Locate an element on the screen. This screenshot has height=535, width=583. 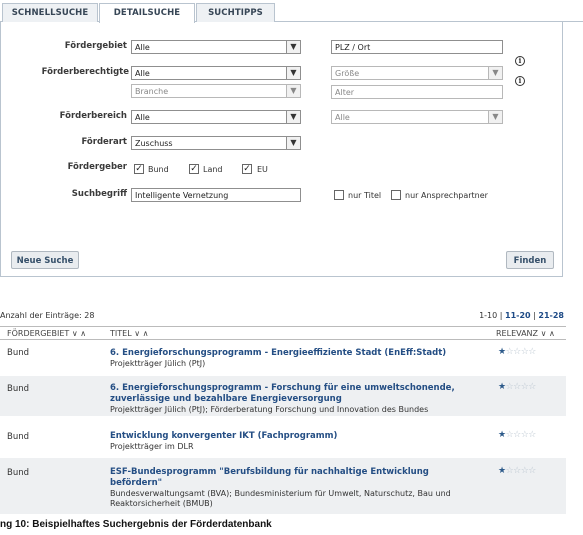
foerderbereich-sub-select: Alle ▼ is located at coordinates (417, 117).